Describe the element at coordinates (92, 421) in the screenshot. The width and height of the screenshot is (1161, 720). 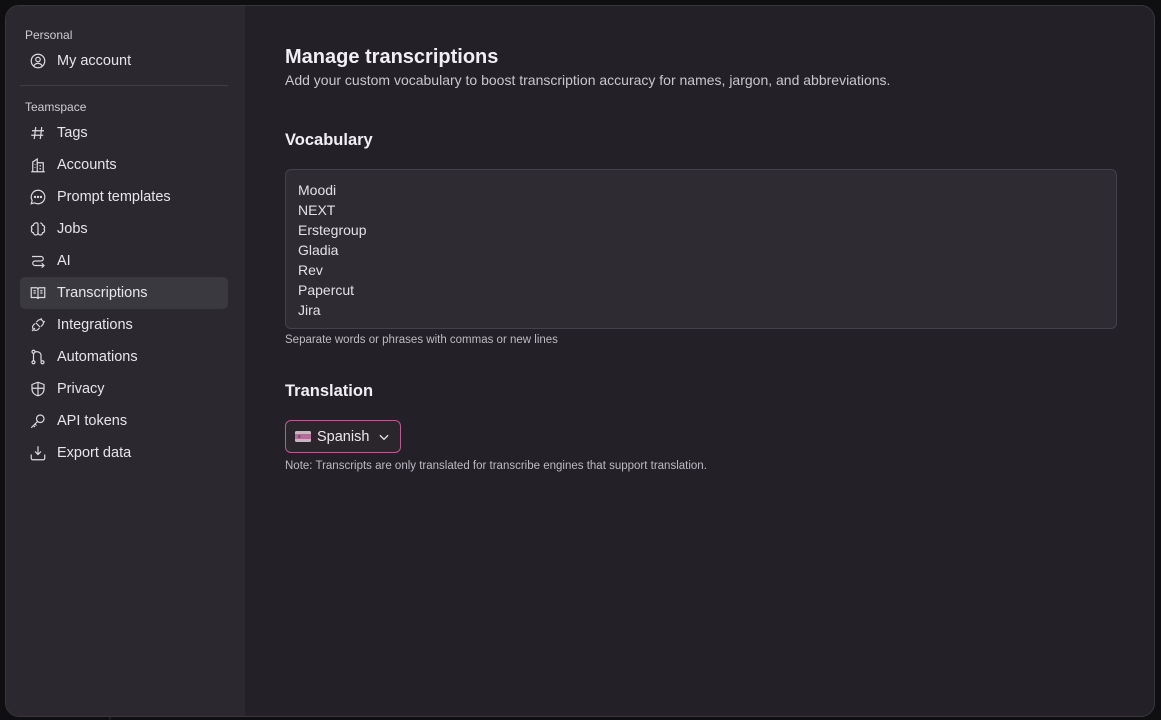
I see `sidebar-item-label: API tokens` at that location.